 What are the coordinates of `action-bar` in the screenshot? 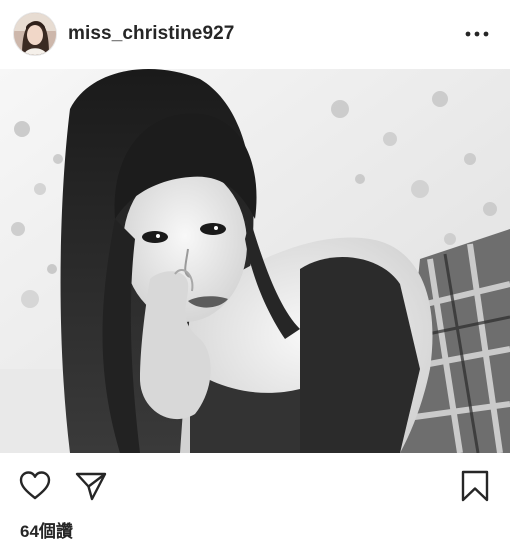 It's located at (255, 485).